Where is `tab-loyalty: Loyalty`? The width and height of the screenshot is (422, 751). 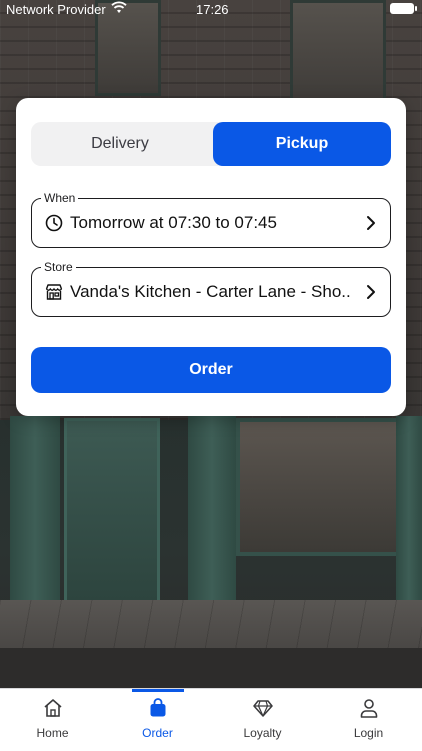 tab-loyalty: Loyalty is located at coordinates (262, 720).